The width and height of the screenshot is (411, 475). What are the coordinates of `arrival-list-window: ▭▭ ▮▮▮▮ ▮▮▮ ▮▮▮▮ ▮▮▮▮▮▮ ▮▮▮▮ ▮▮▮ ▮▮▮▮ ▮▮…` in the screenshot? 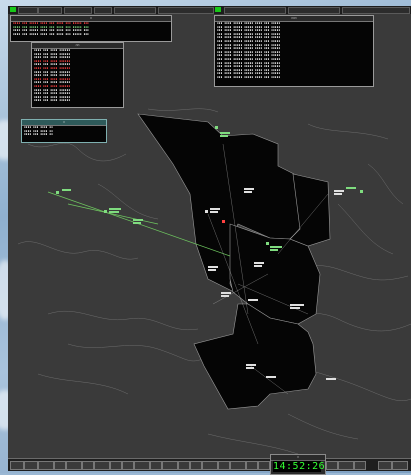 It's located at (77, 75).